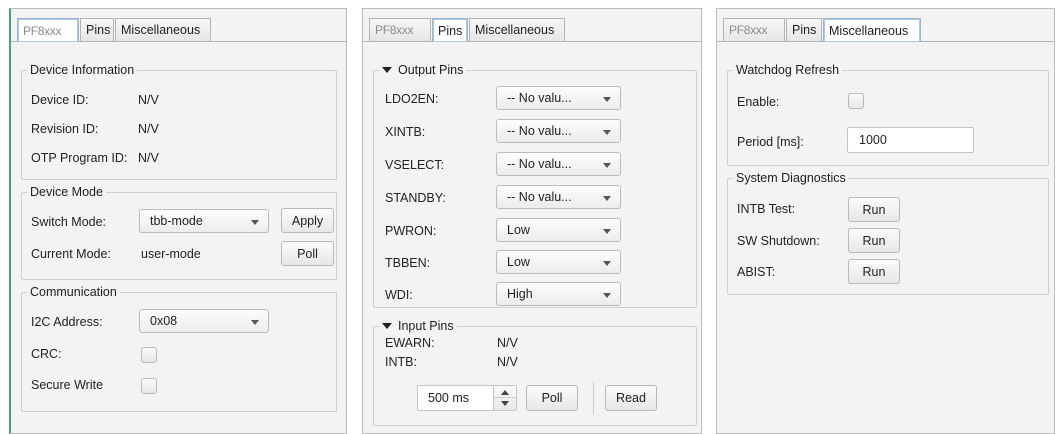  Describe the element at coordinates (426, 326) in the screenshot. I see `input-pins-label: Input Pins` at that location.